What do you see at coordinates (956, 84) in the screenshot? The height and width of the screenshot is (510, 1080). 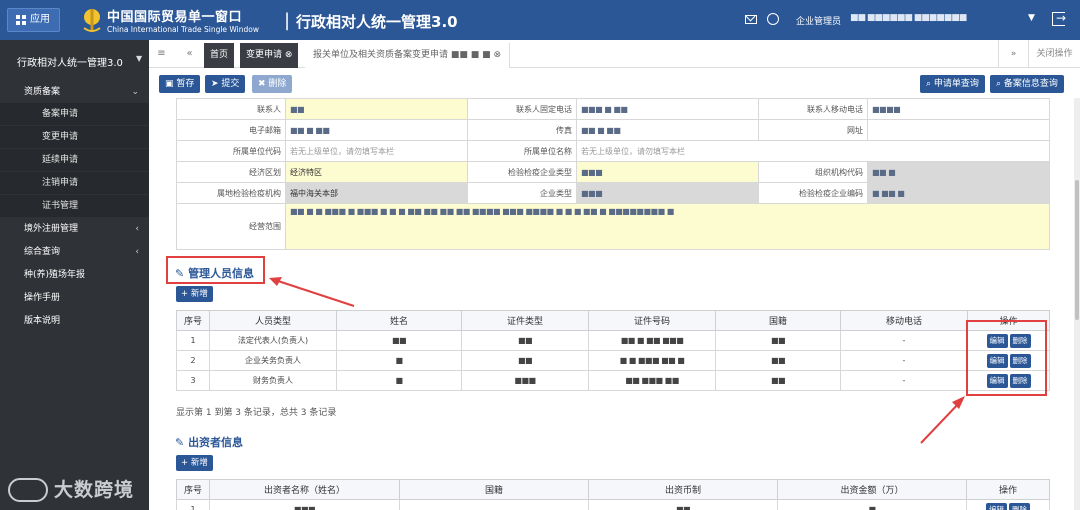 I see `button-label: 申请单查询` at bounding box center [956, 84].